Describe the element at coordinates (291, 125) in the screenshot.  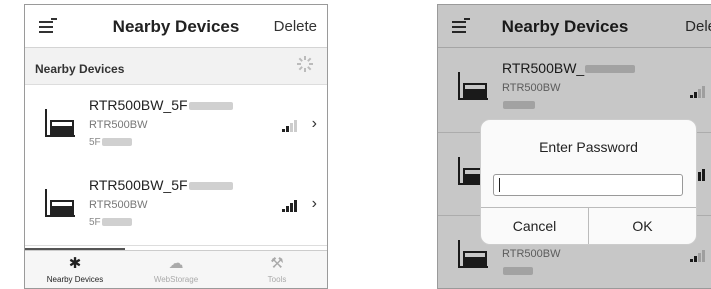
I see `signal-weak-icon` at that location.